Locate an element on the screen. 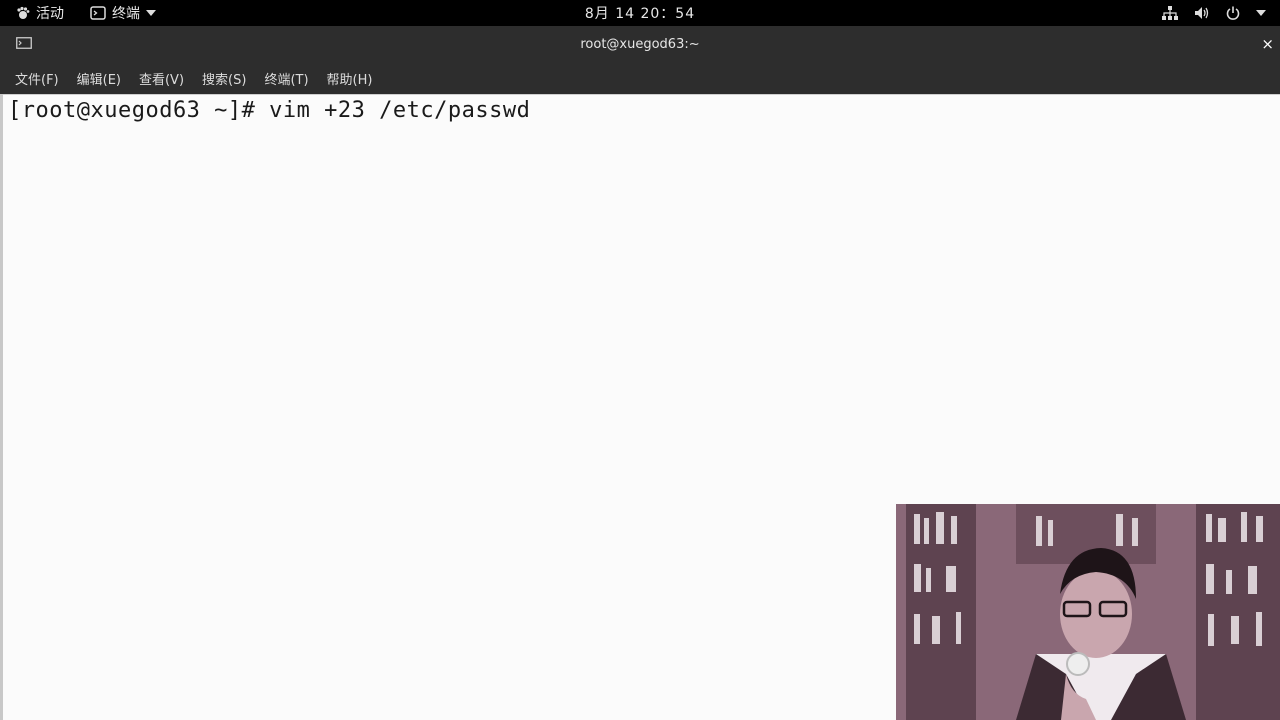  menu-terminal: 终端(T) is located at coordinates (286, 78).